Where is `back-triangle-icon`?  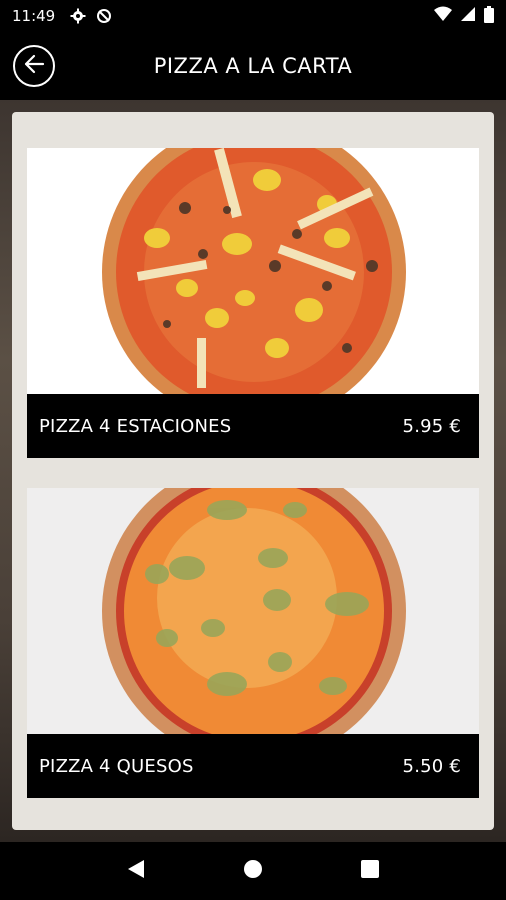
back-triangle-icon is located at coordinates (136, 871).